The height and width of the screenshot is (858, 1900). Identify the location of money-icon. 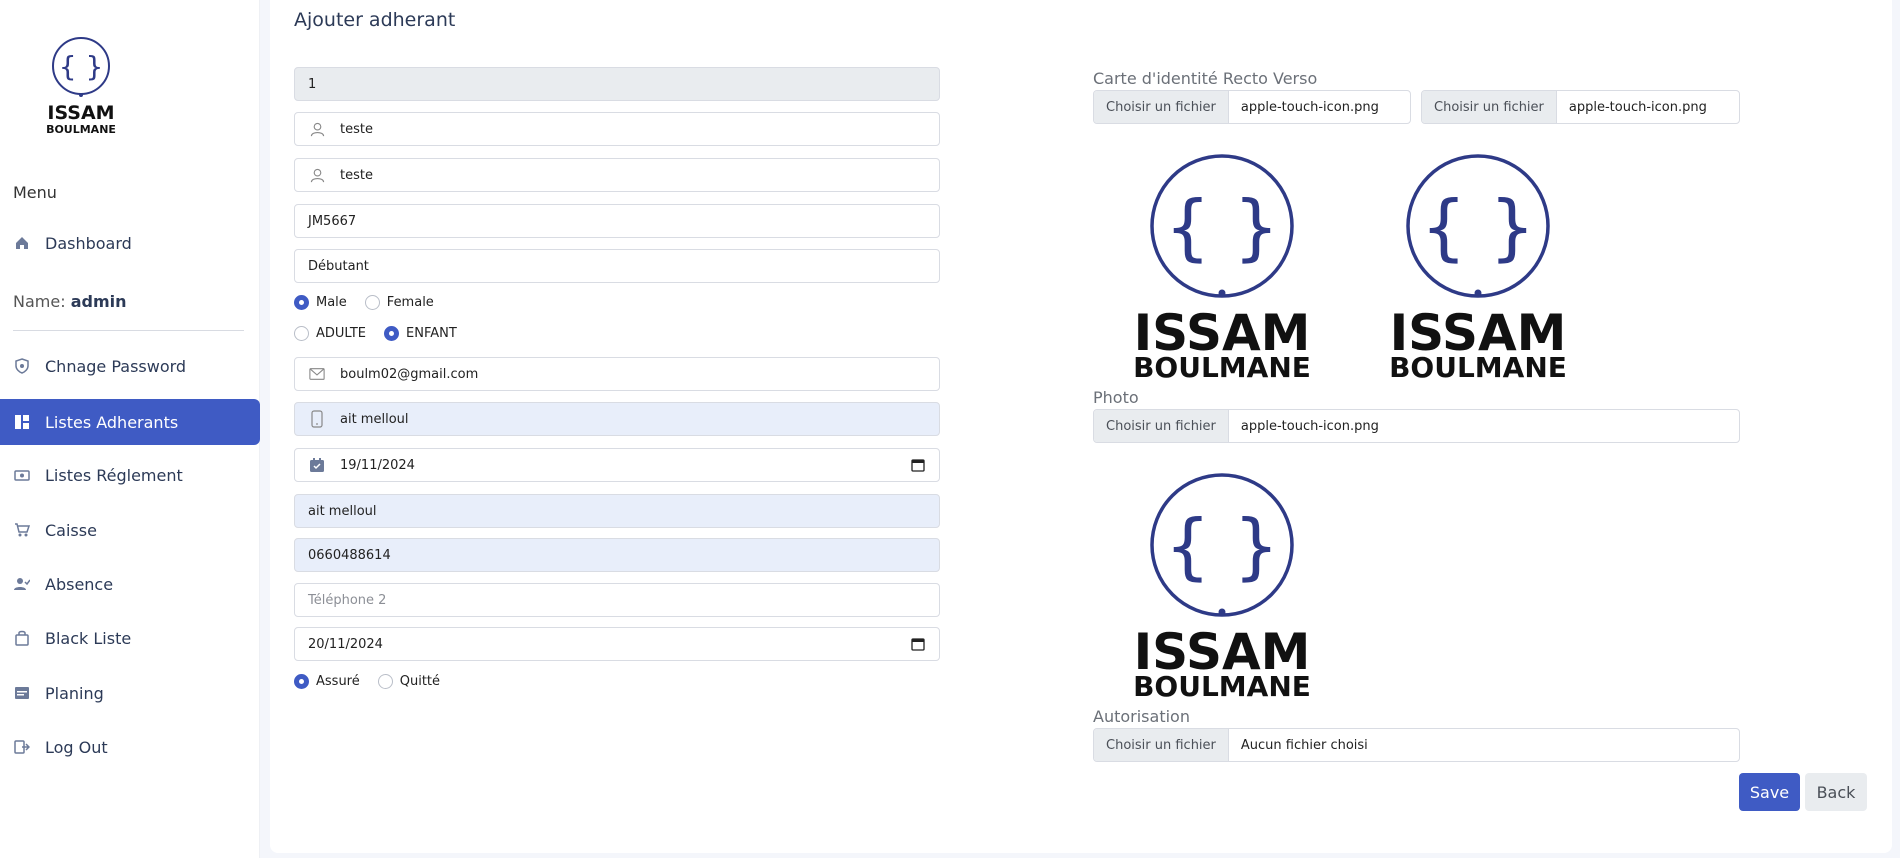
(22, 475).